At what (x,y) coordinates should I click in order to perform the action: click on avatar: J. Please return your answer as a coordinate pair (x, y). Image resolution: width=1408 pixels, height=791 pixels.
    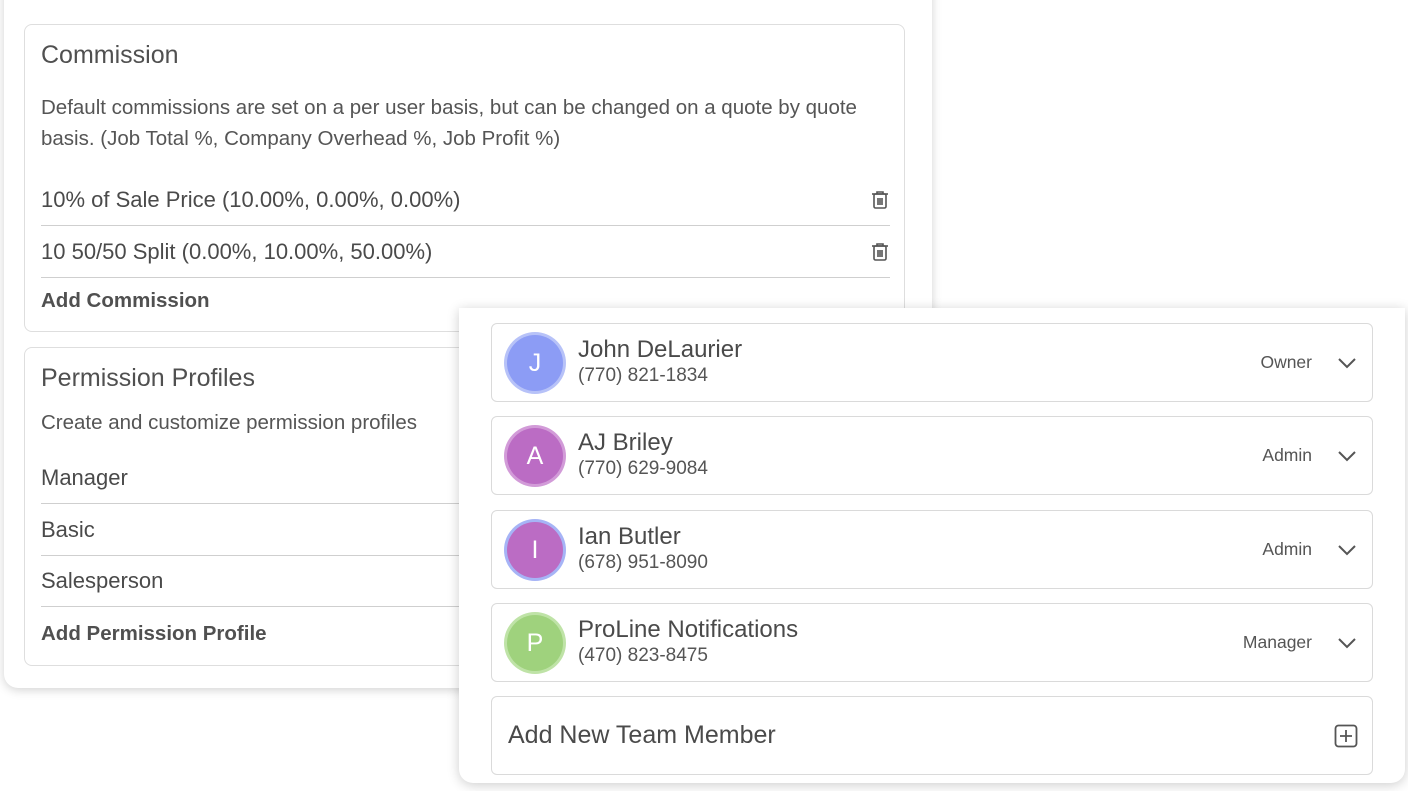
    Looking at the image, I should click on (535, 363).